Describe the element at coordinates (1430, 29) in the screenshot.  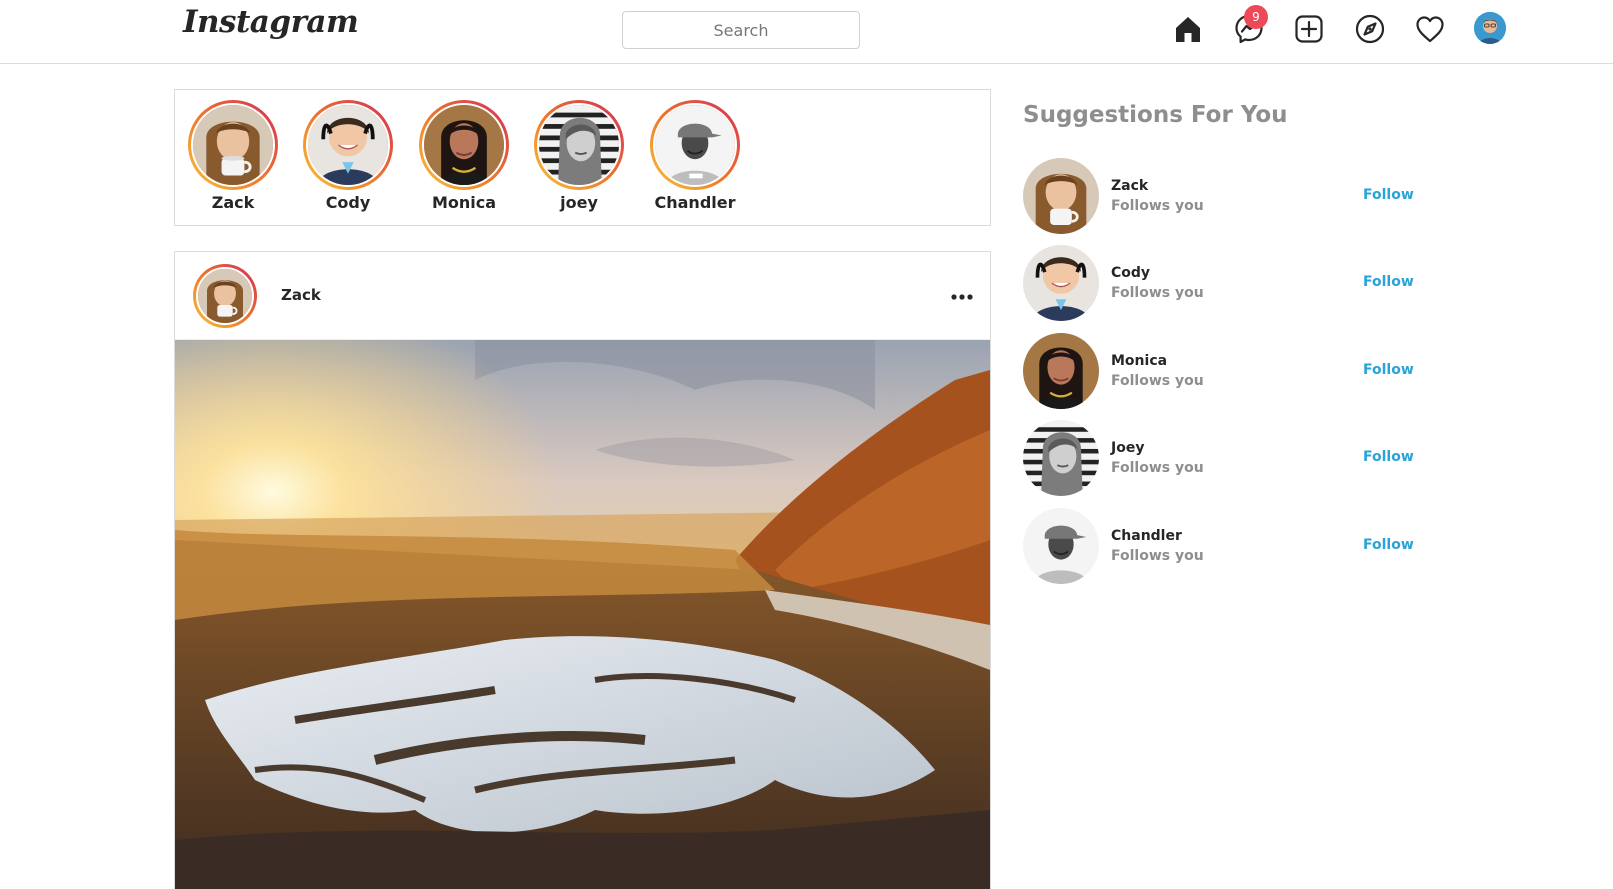
I see `activity-heart-icon` at that location.